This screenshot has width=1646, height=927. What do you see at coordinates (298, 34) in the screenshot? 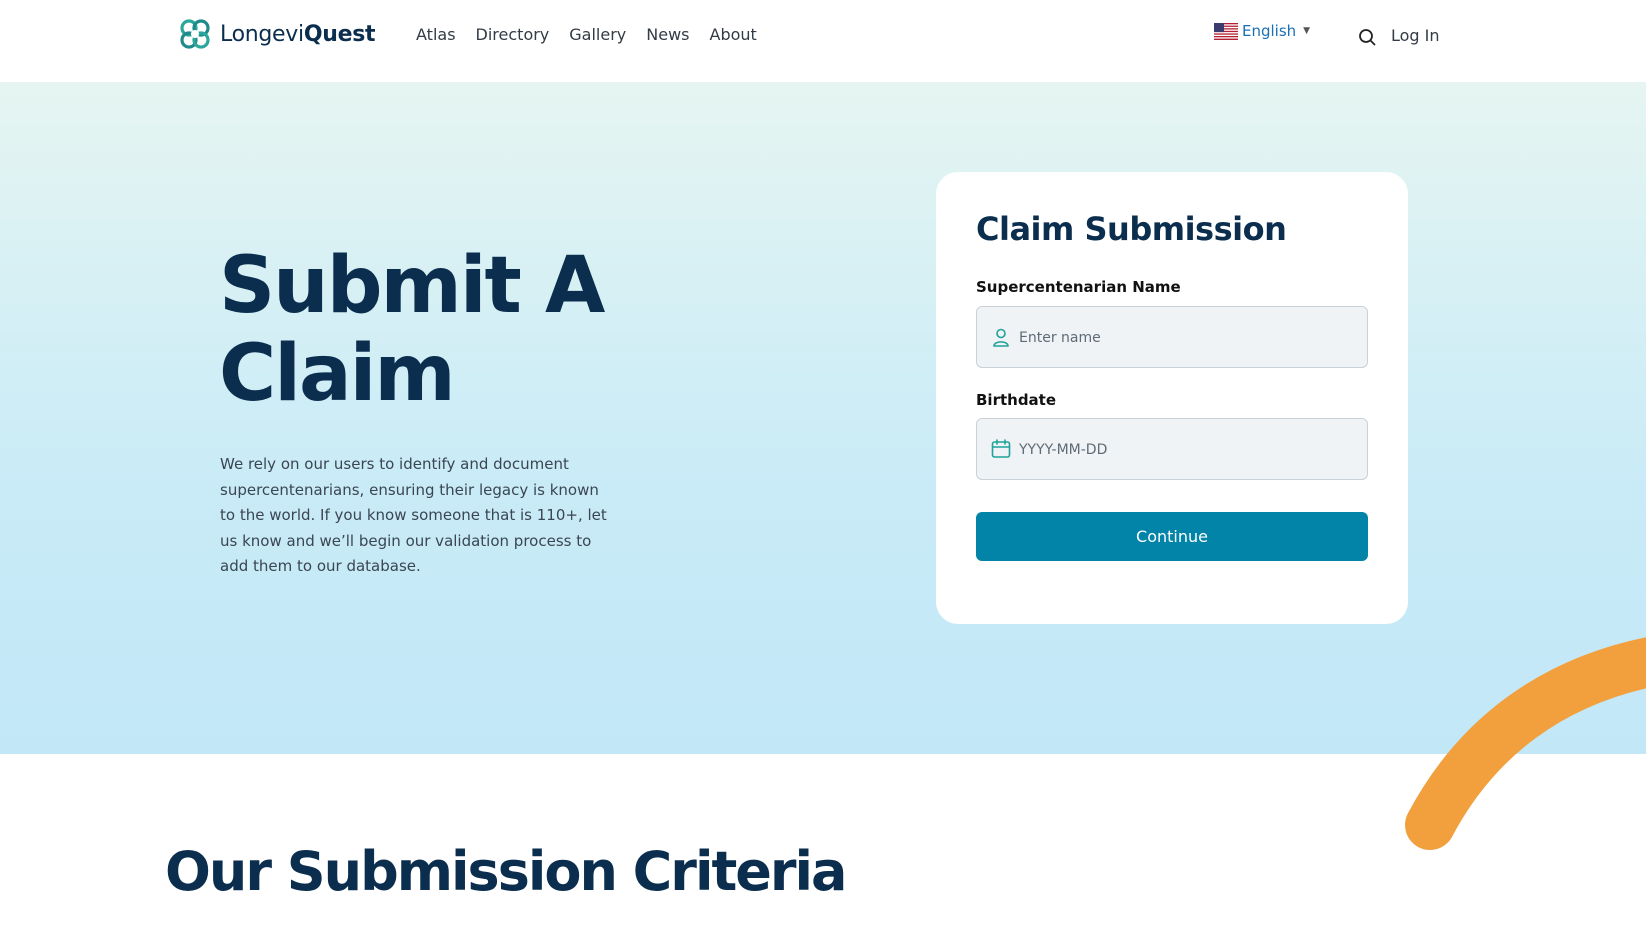
I see `logo-text: LongeviQuest` at bounding box center [298, 34].